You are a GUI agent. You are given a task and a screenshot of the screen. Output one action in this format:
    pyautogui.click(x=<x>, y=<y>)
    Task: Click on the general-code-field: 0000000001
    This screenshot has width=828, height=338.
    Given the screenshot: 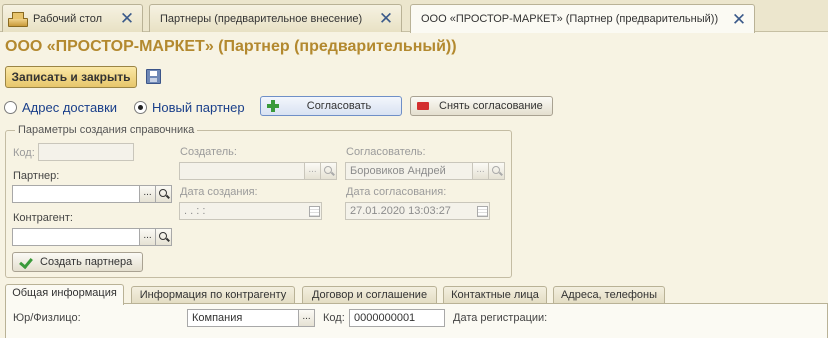 What is the action you would take?
    pyautogui.click(x=397, y=318)
    